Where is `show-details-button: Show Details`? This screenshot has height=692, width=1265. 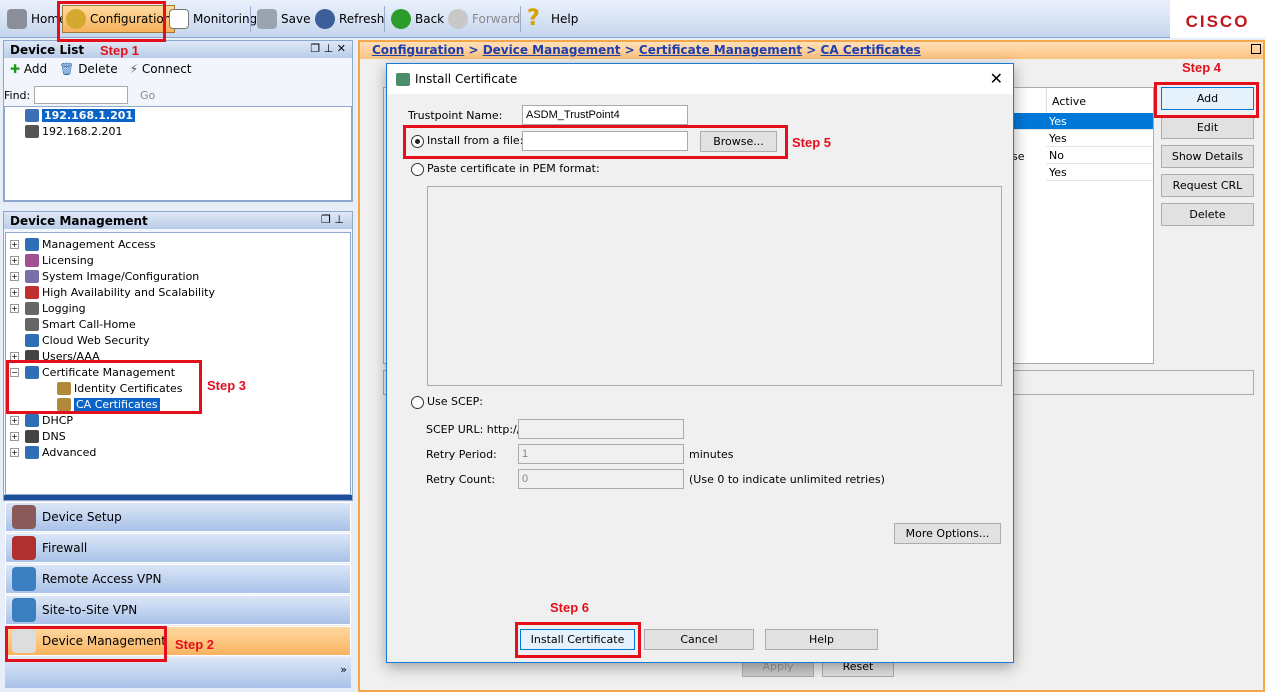 show-details-button: Show Details is located at coordinates (1207, 156).